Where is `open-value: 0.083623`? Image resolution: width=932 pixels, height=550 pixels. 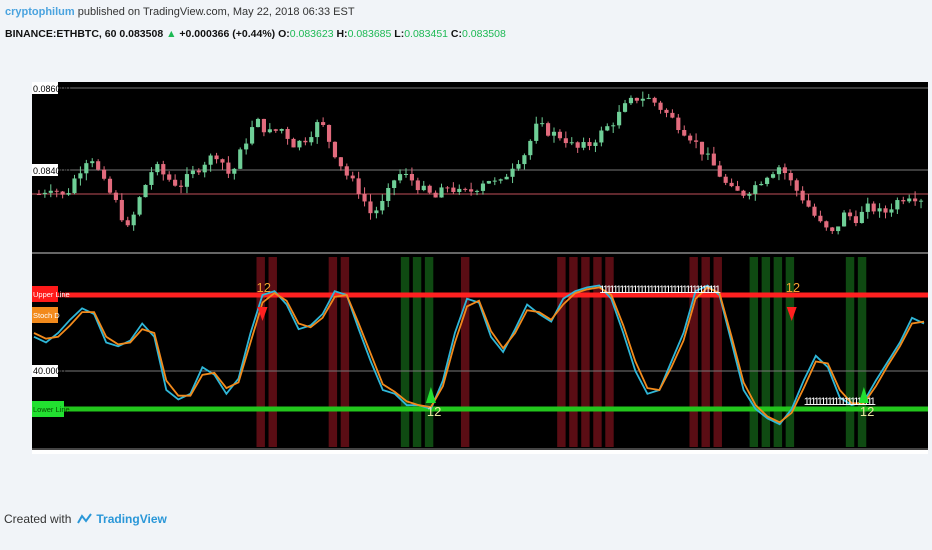
open-value: 0.083623 is located at coordinates (311, 34).